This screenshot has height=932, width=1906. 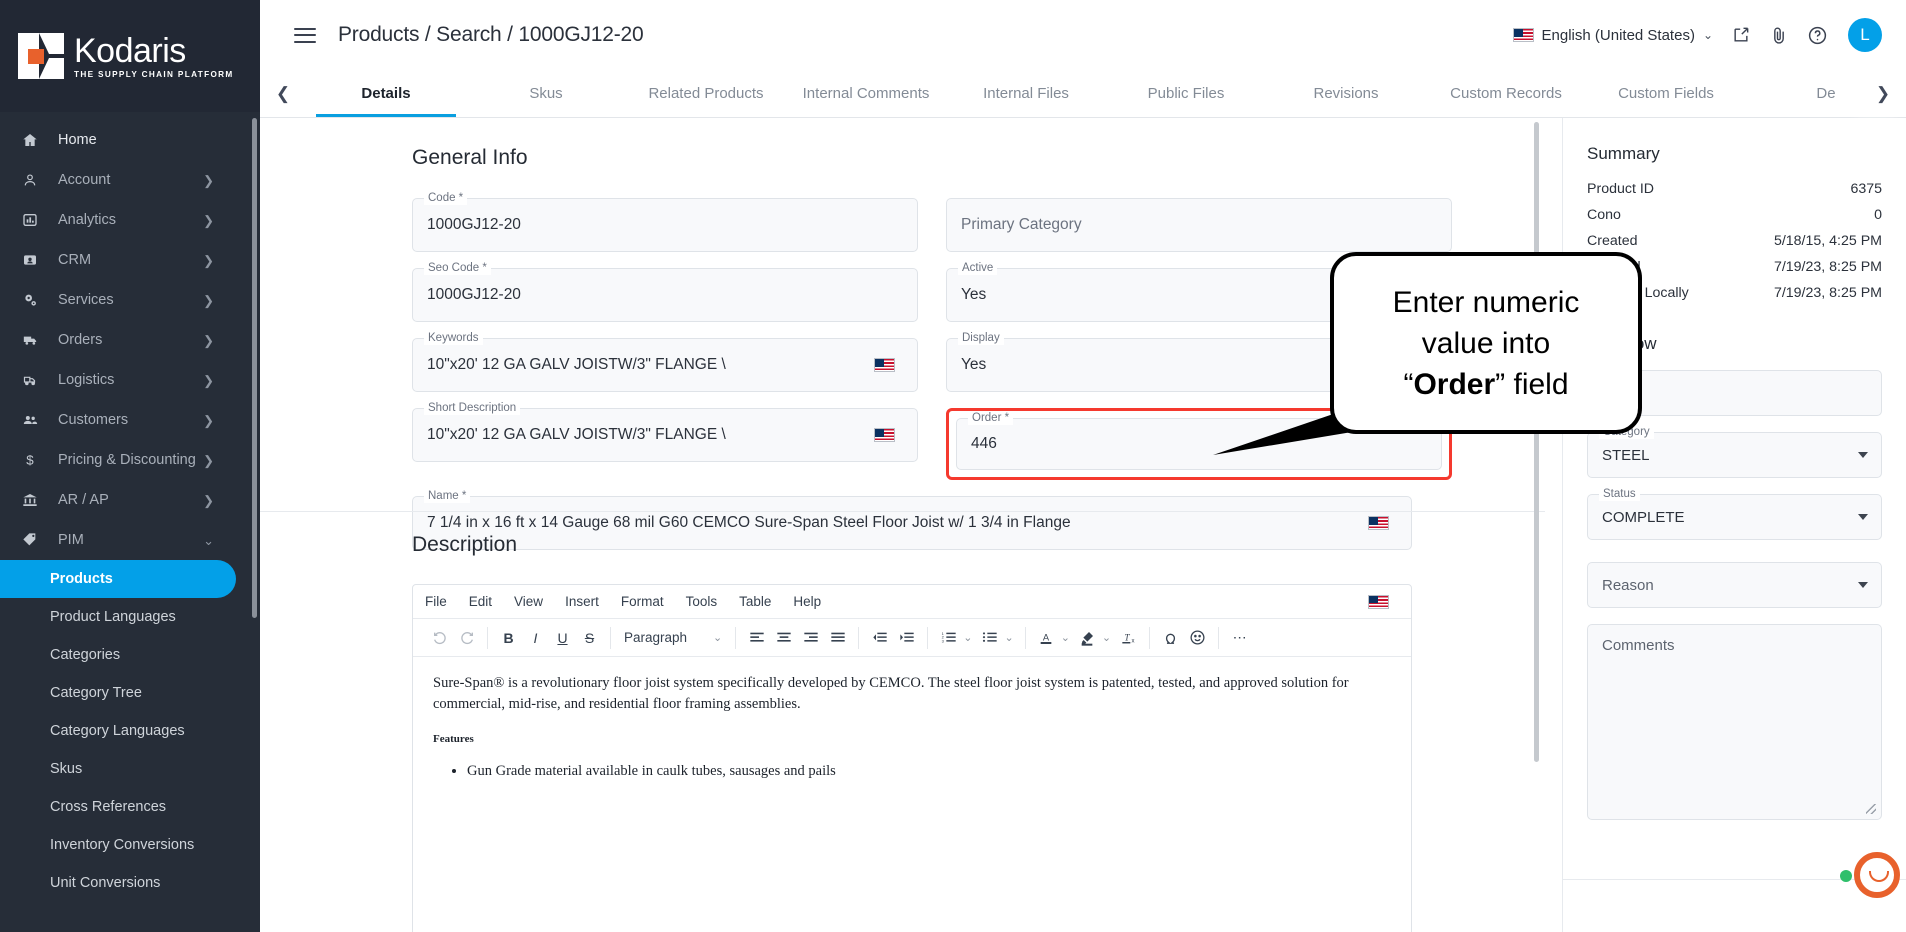 What do you see at coordinates (1199, 225) in the screenshot?
I see `primary-category-field: Primary Category` at bounding box center [1199, 225].